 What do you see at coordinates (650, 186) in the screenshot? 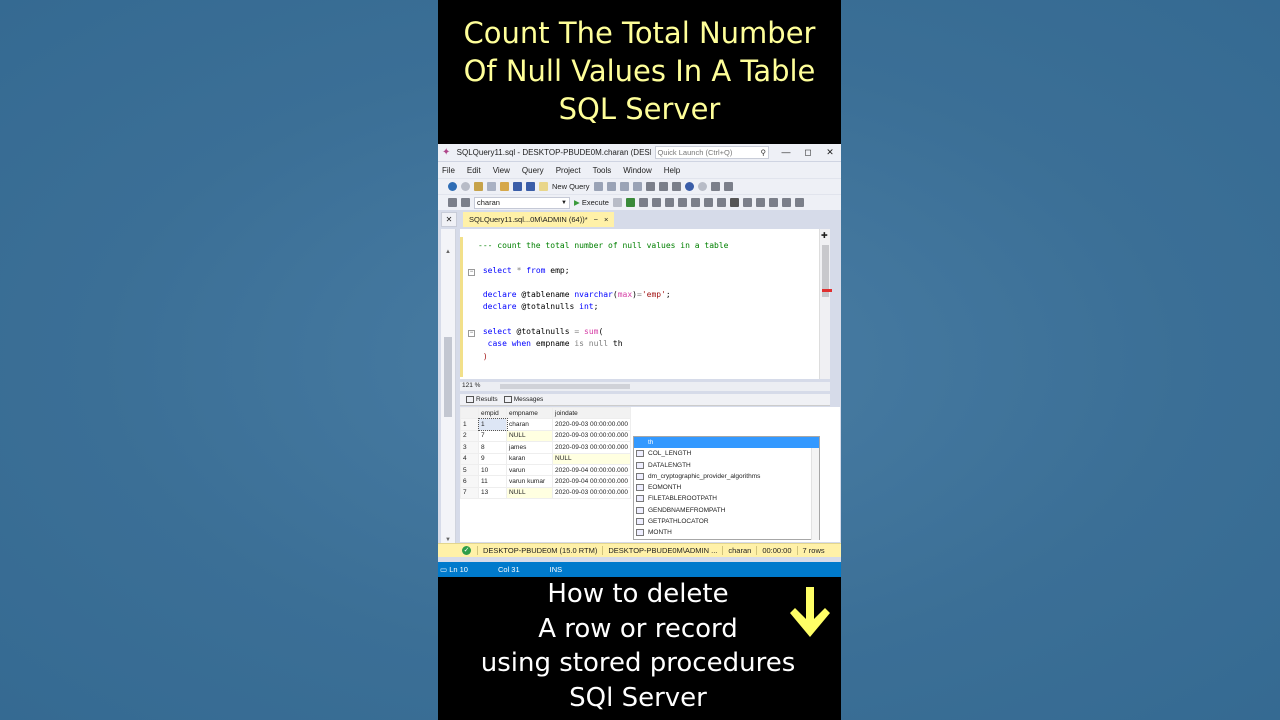
I see `cut-icon` at bounding box center [650, 186].